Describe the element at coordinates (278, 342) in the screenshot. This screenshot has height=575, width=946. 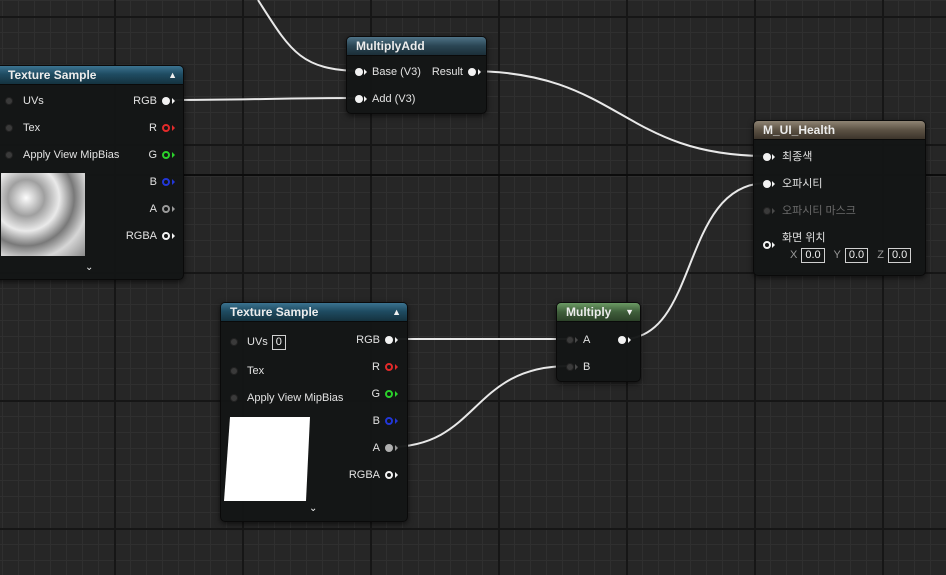
I see `uv-index-input: 0` at that location.